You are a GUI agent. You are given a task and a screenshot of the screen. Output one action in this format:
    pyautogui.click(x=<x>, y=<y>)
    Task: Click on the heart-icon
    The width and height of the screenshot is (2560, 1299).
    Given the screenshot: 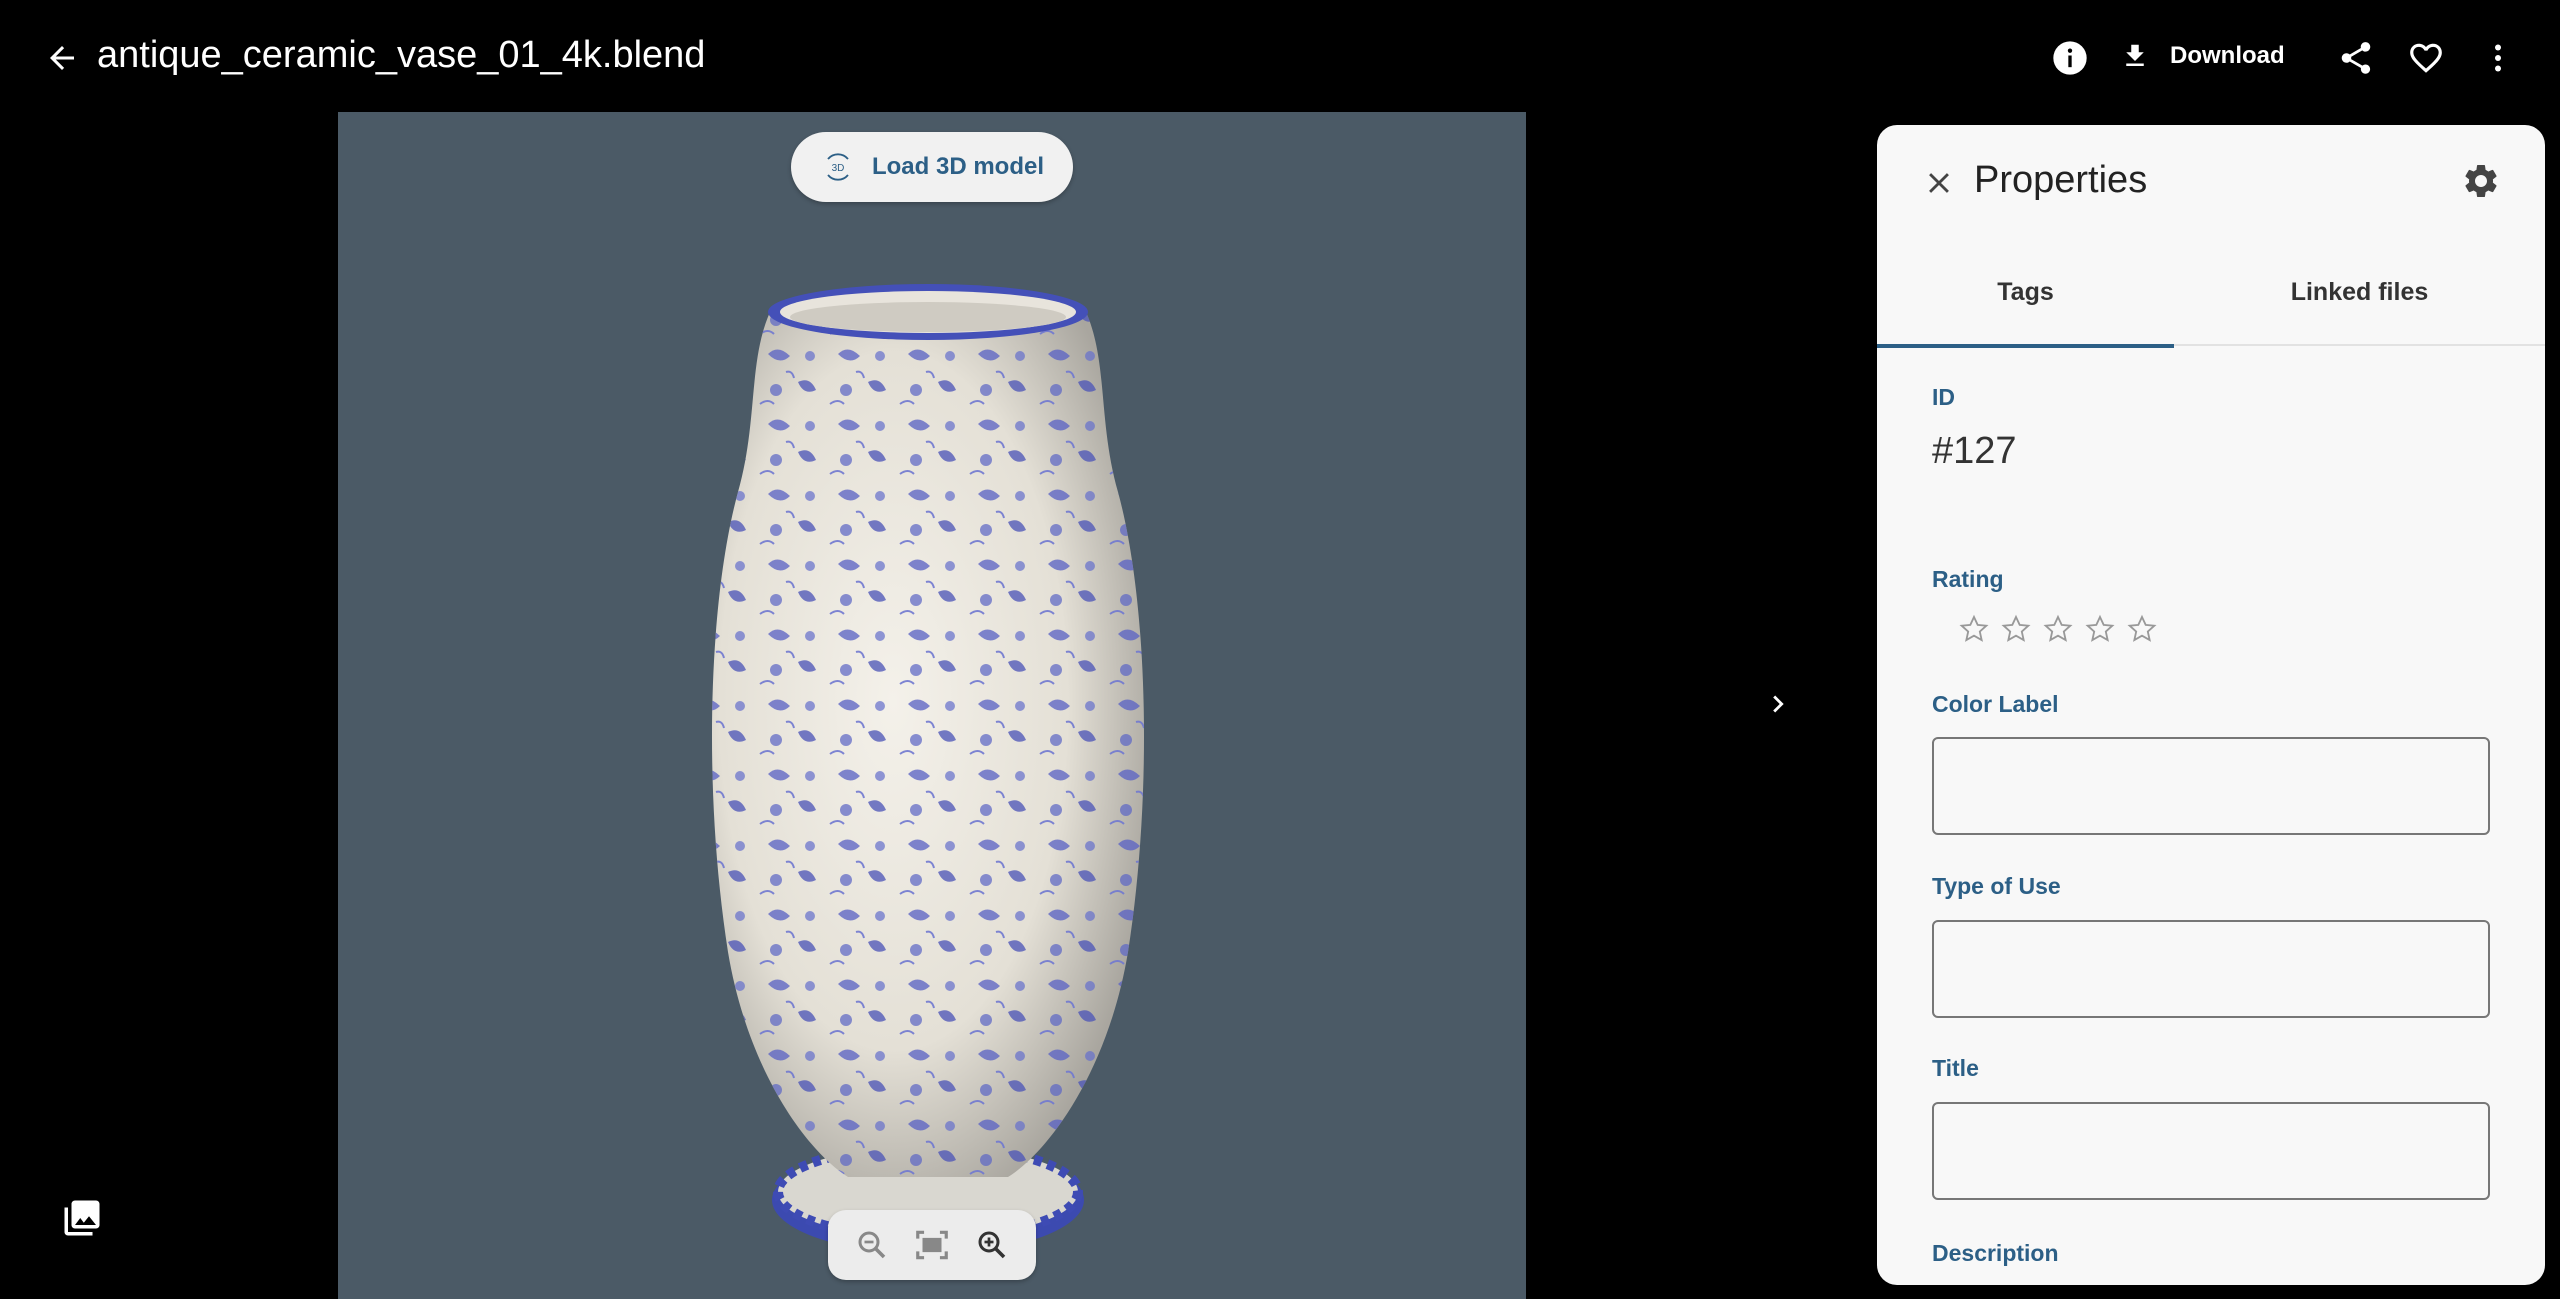 What is the action you would take?
    pyautogui.click(x=2426, y=58)
    